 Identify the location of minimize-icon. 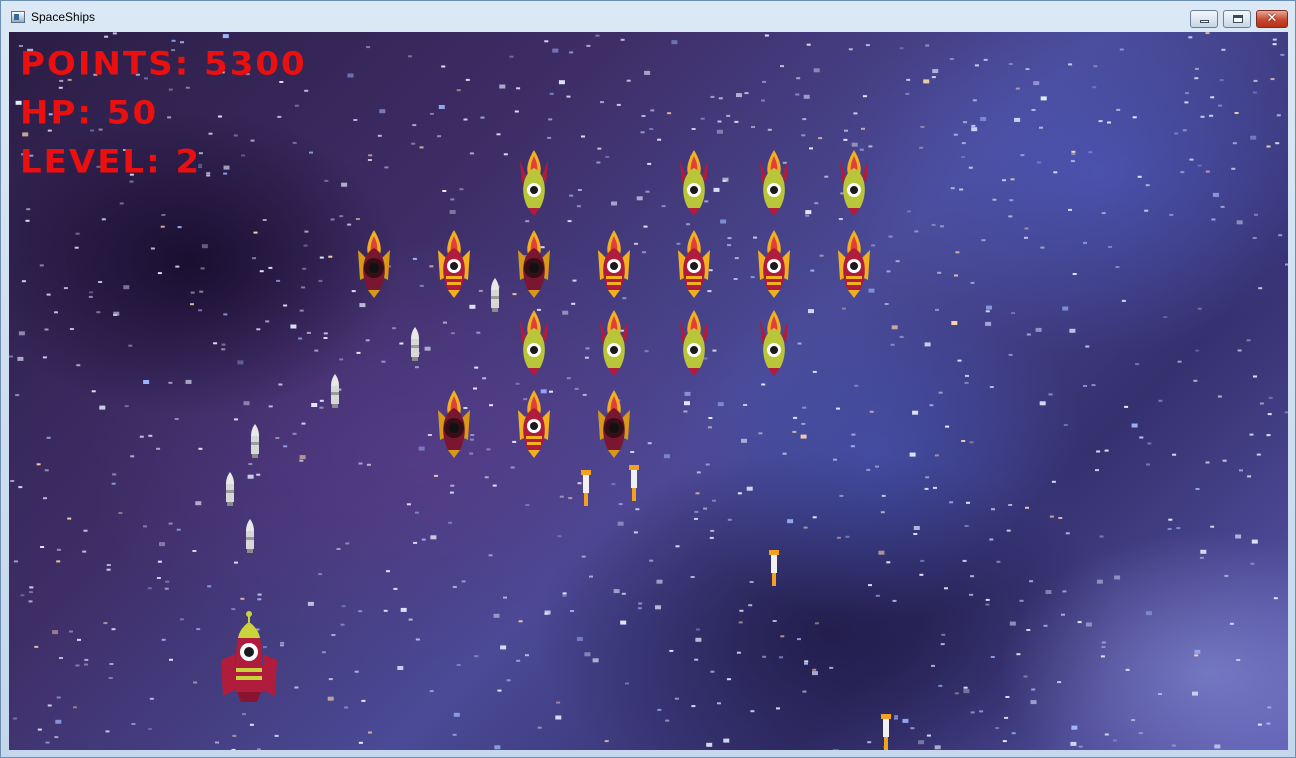
(1204, 21).